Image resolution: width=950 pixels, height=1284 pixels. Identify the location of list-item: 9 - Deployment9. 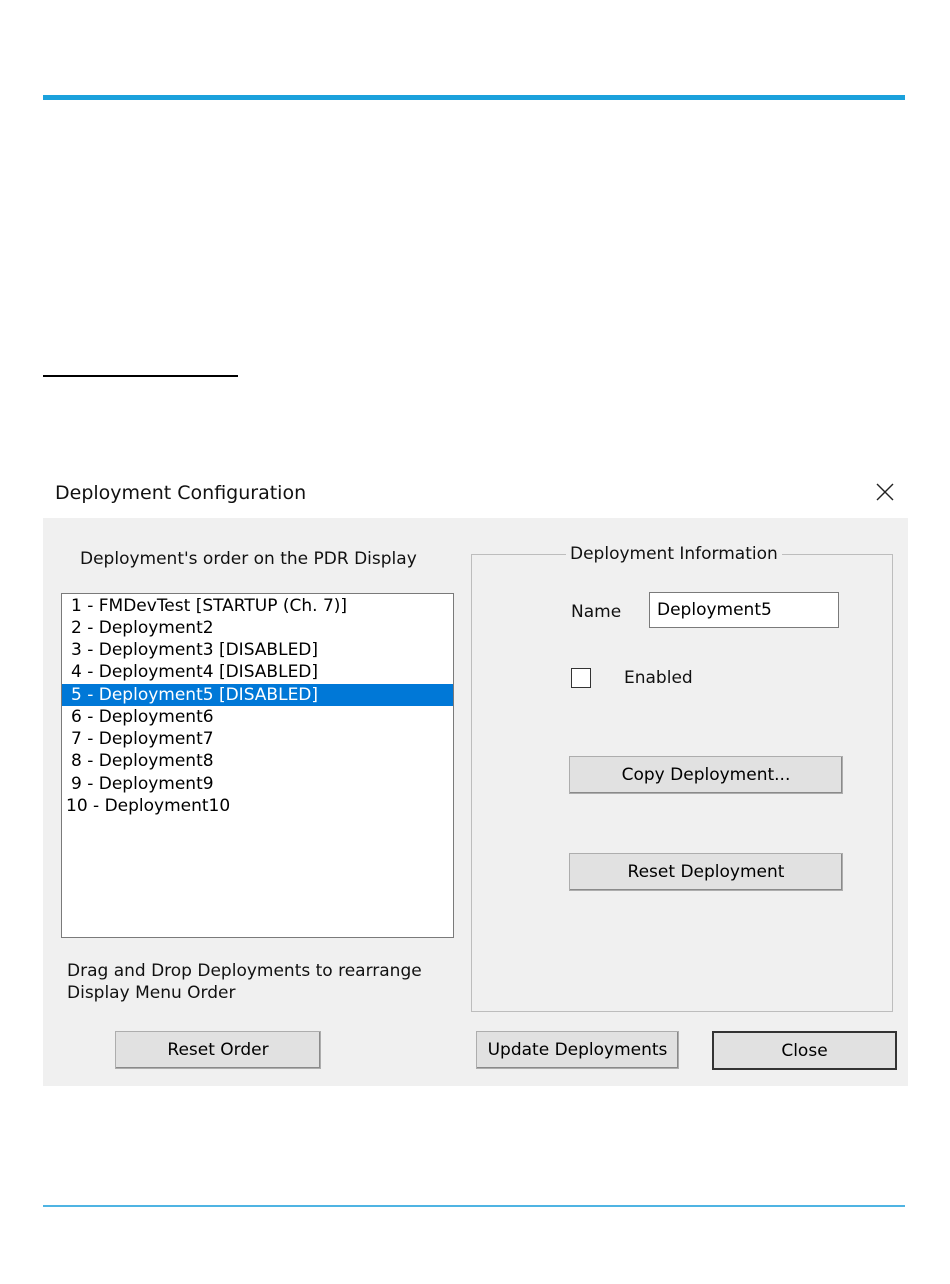
(257, 784).